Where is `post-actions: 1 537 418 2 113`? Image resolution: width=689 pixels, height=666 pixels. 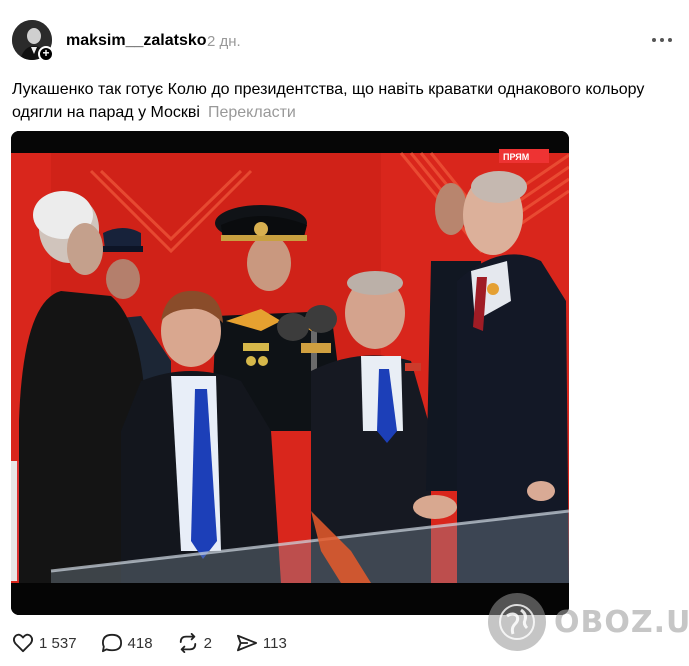
post-actions: 1 537 418 2 113 is located at coordinates (161, 643).